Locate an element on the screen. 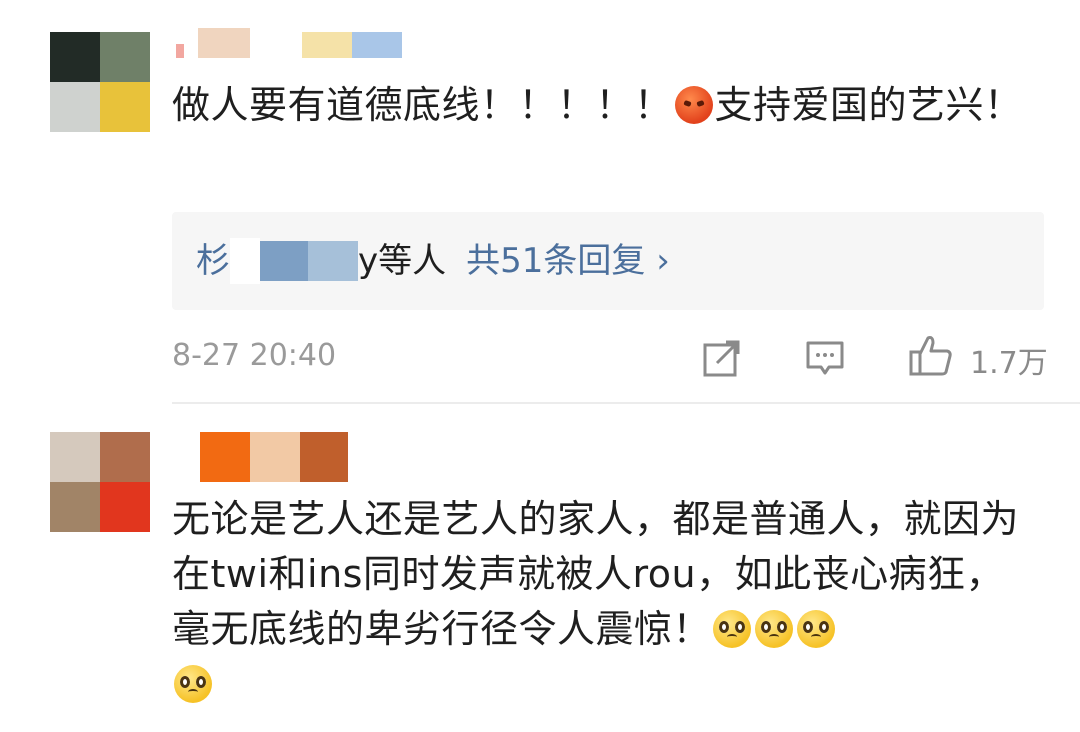  comment-text: 做人要有道德底线！！！！！ 支持爱国的艺兴！ is located at coordinates (602, 105).